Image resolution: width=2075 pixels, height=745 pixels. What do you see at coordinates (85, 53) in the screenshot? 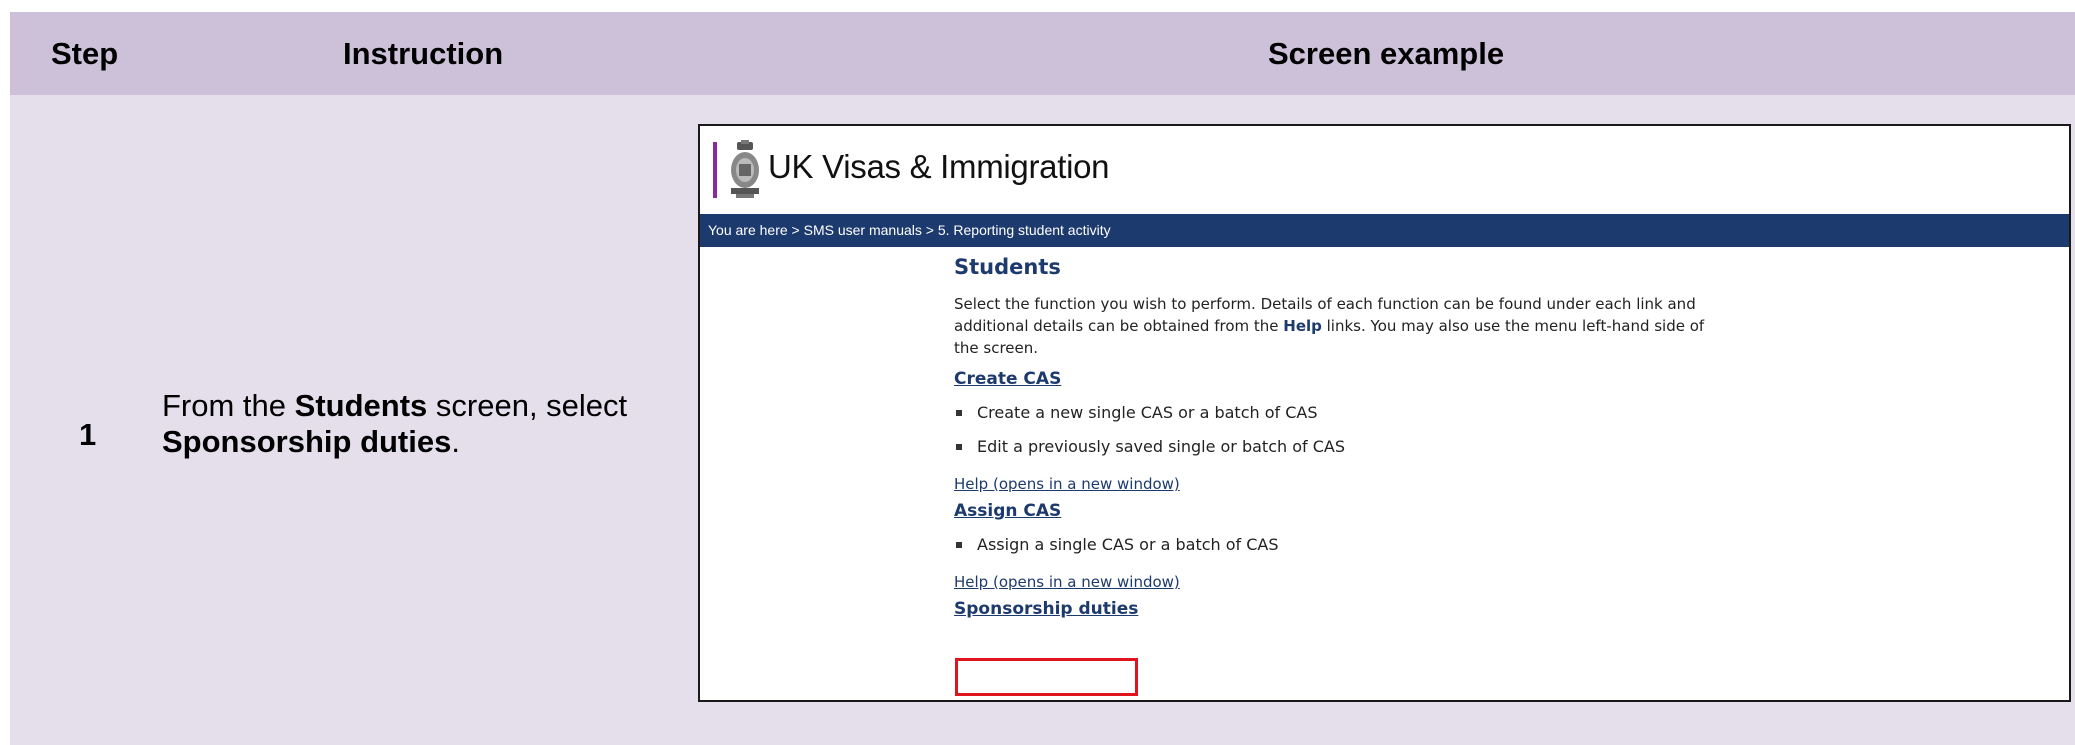
I see `header-step: Step` at bounding box center [85, 53].